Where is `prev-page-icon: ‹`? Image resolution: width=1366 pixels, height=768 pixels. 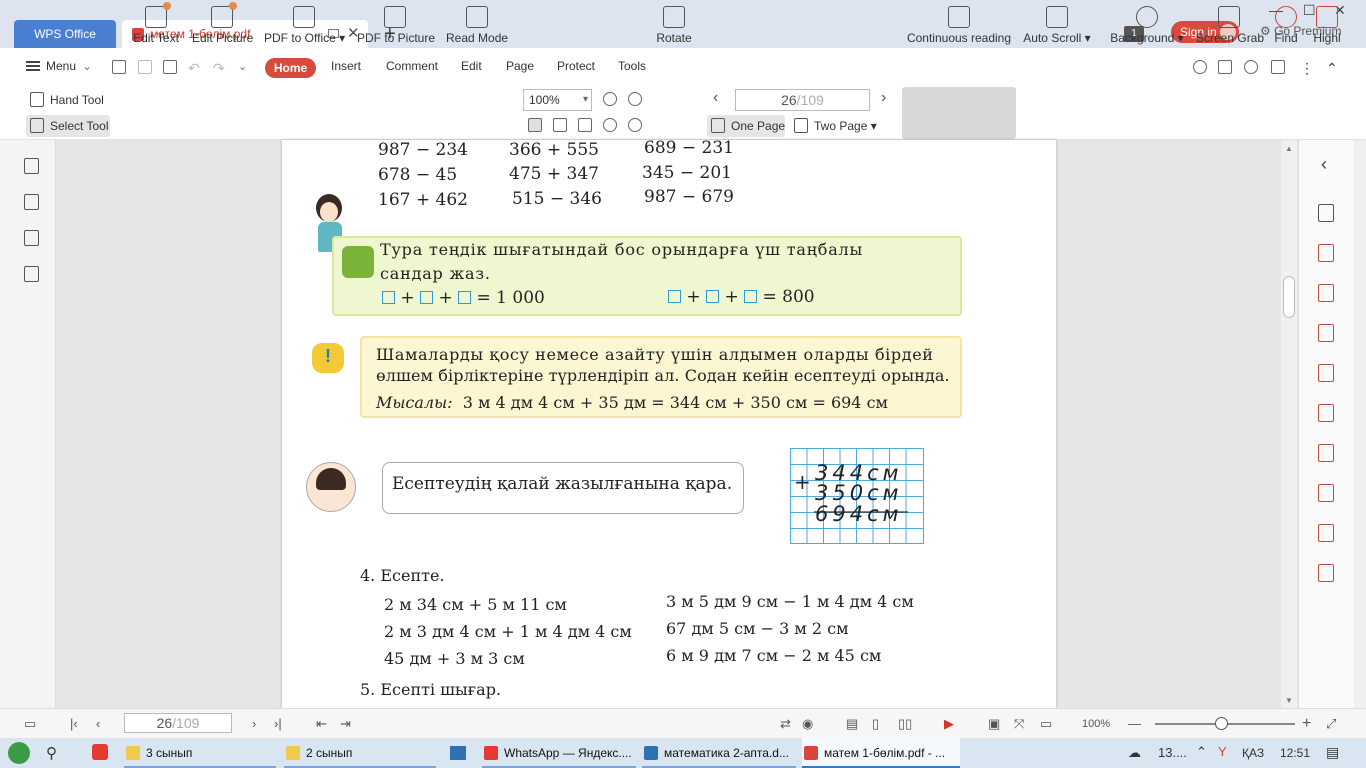
prev-page-icon: ‹ is located at coordinates (715, 98).